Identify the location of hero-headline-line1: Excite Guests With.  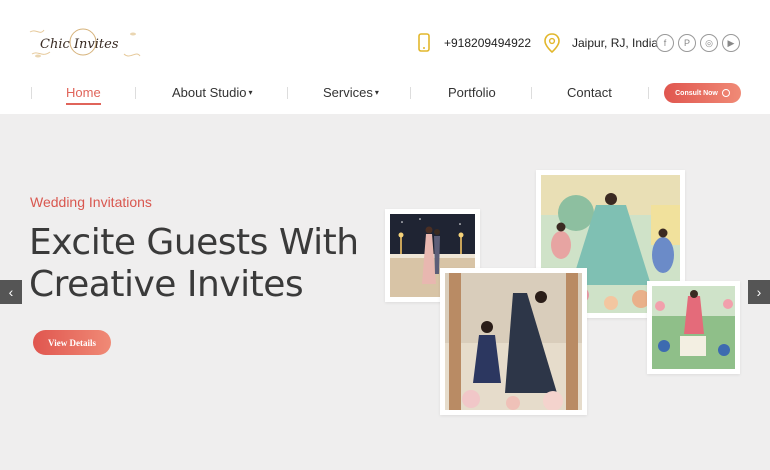
(194, 242).